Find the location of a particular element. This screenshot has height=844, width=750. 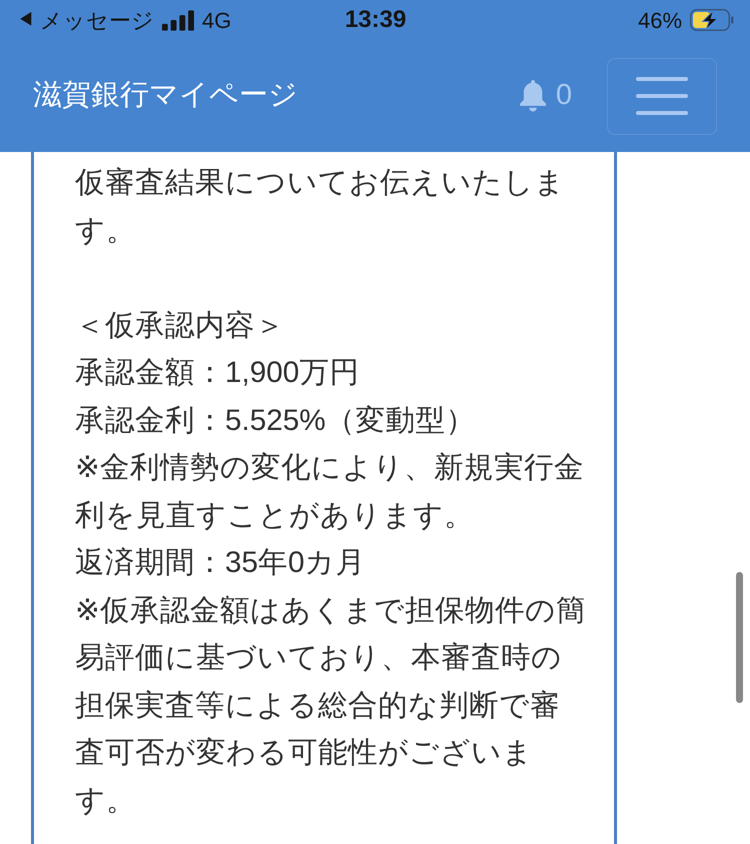

back-arrow-icon: ◀ is located at coordinates (25, 20).